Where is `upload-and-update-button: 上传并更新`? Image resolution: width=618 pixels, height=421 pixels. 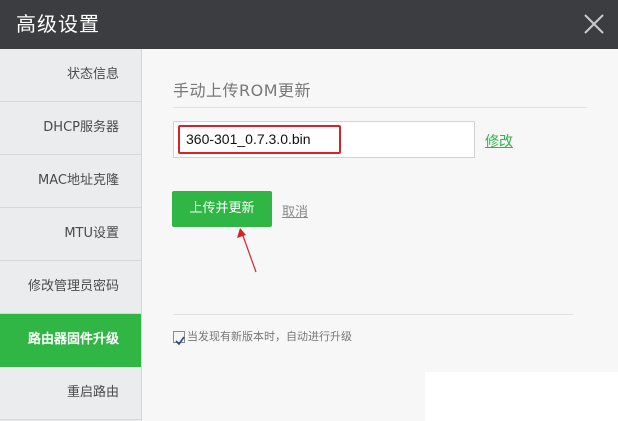 upload-and-update-button: 上传并更新 is located at coordinates (222, 209).